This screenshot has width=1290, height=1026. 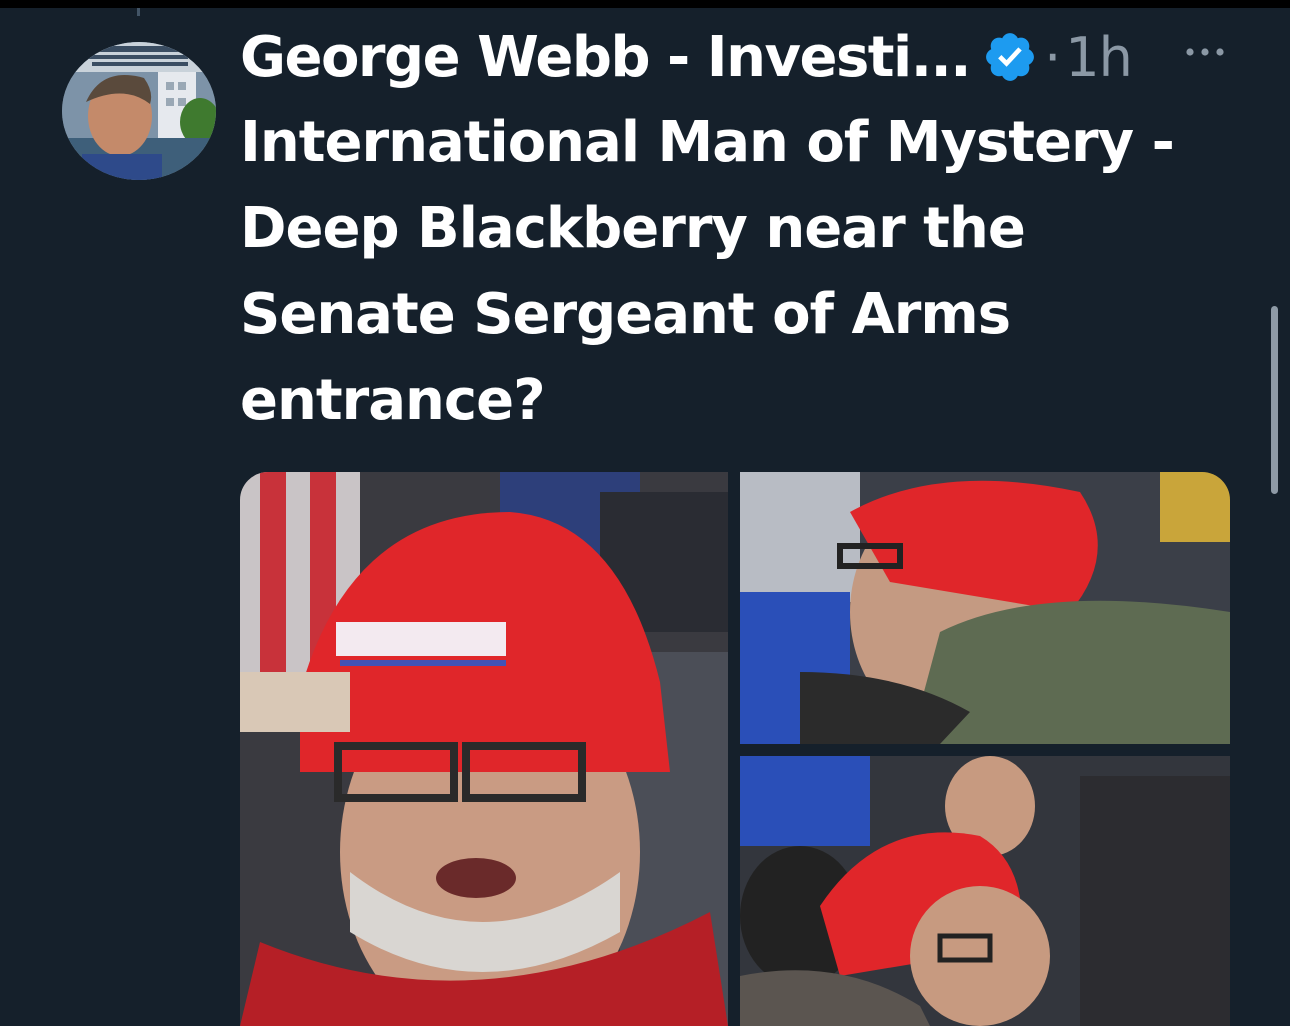 What do you see at coordinates (645, 4) in the screenshot?
I see `status-bar-edge` at bounding box center [645, 4].